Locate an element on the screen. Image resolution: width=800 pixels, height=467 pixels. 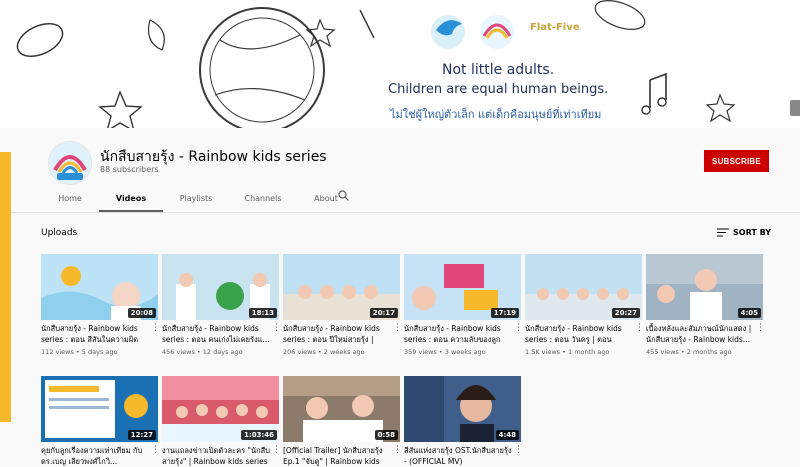
header-divider is located at coordinates (405, 212).